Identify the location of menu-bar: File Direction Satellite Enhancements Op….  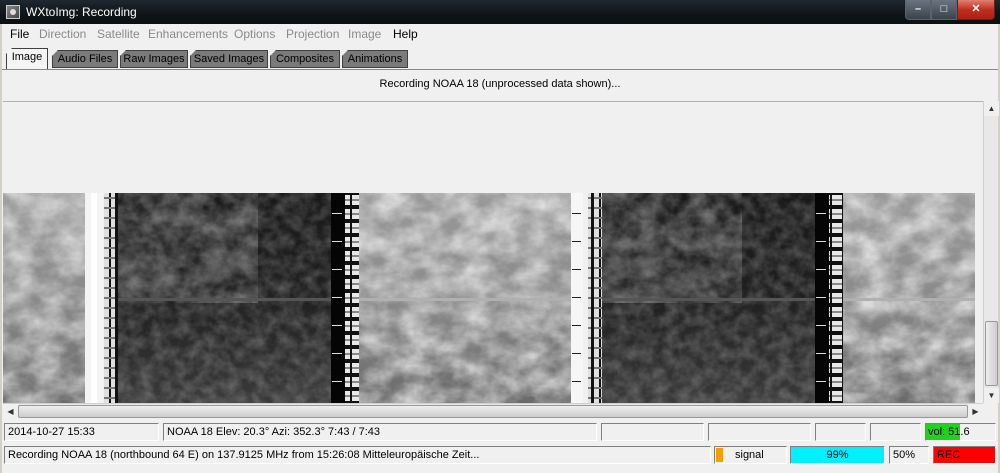
(500, 34).